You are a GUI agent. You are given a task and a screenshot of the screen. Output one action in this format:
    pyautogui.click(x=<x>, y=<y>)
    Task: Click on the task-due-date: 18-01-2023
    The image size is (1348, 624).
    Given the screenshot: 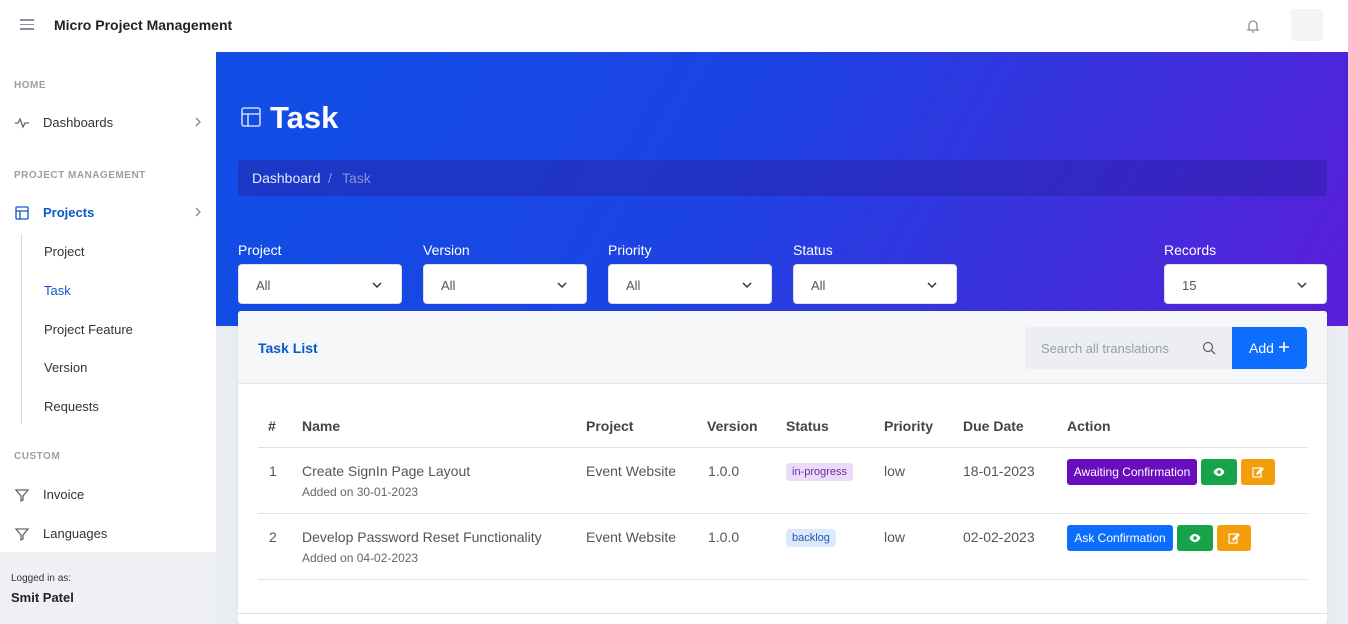 What is the action you would take?
    pyautogui.click(x=999, y=471)
    